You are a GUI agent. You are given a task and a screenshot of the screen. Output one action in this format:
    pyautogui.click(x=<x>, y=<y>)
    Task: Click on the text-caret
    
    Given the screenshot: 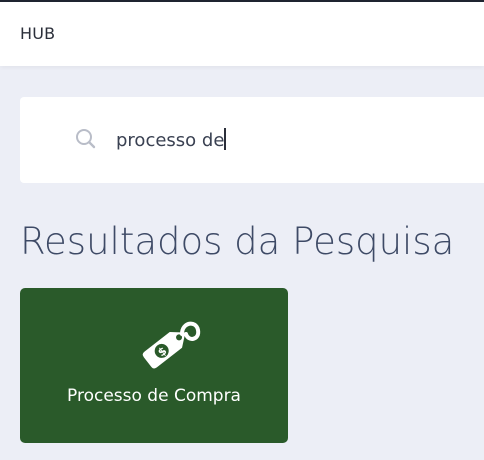 What is the action you would take?
    pyautogui.click(x=225, y=139)
    